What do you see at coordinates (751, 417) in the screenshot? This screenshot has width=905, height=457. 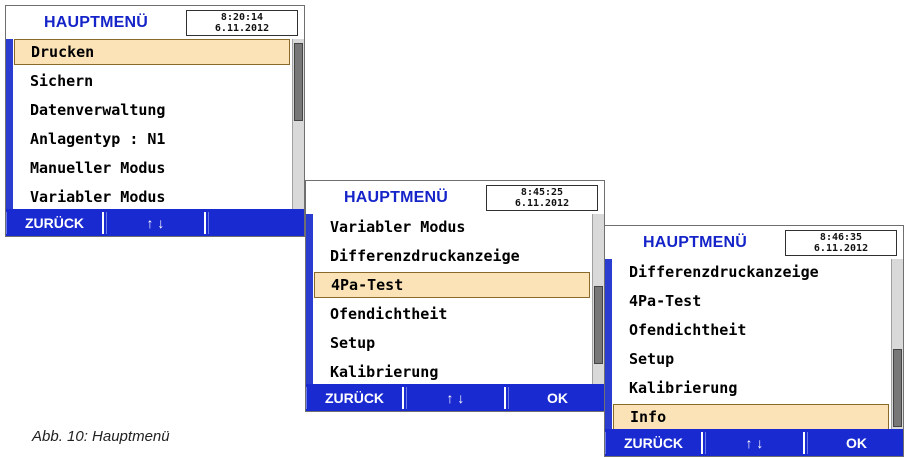 I see `menu-item-info: Info` at bounding box center [751, 417].